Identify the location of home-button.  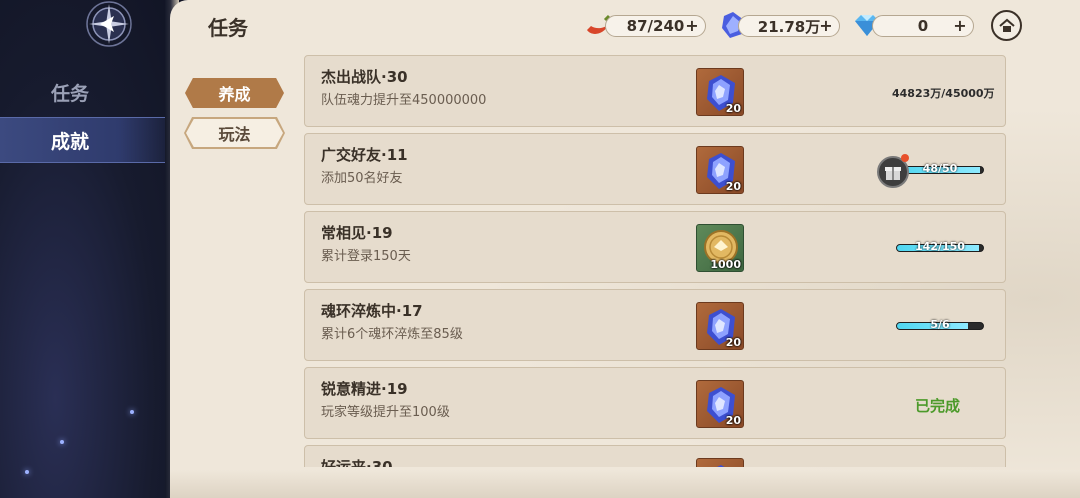
(1006, 25).